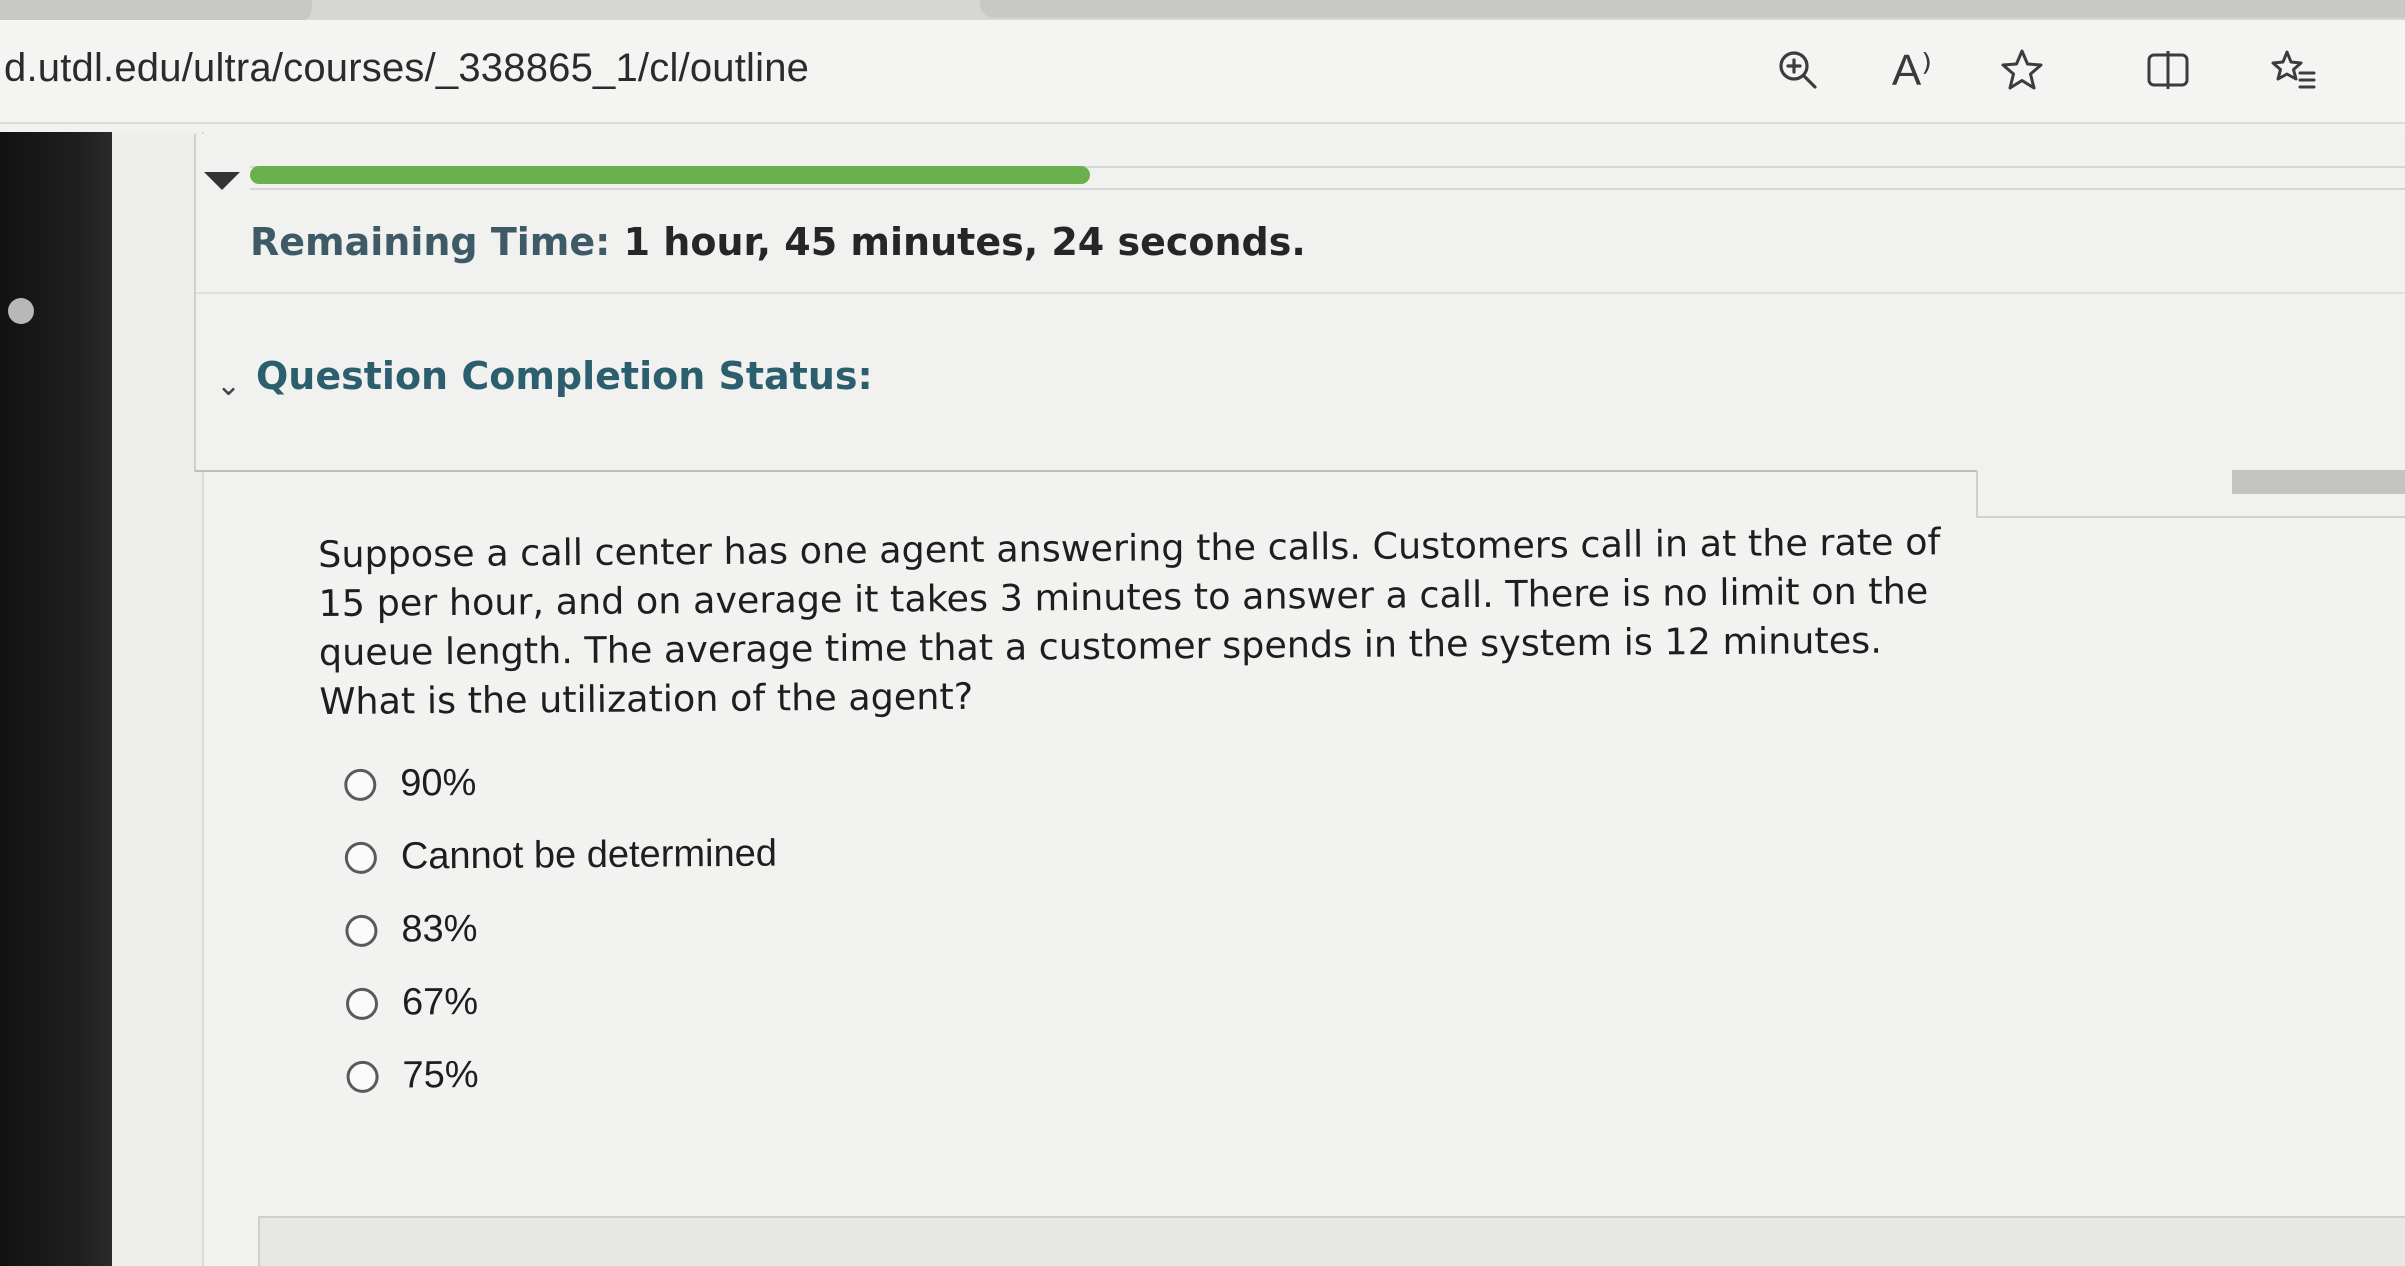 The height and width of the screenshot is (1266, 2405). Describe the element at coordinates (158, 699) in the screenshot. I see `content-gutter` at that location.